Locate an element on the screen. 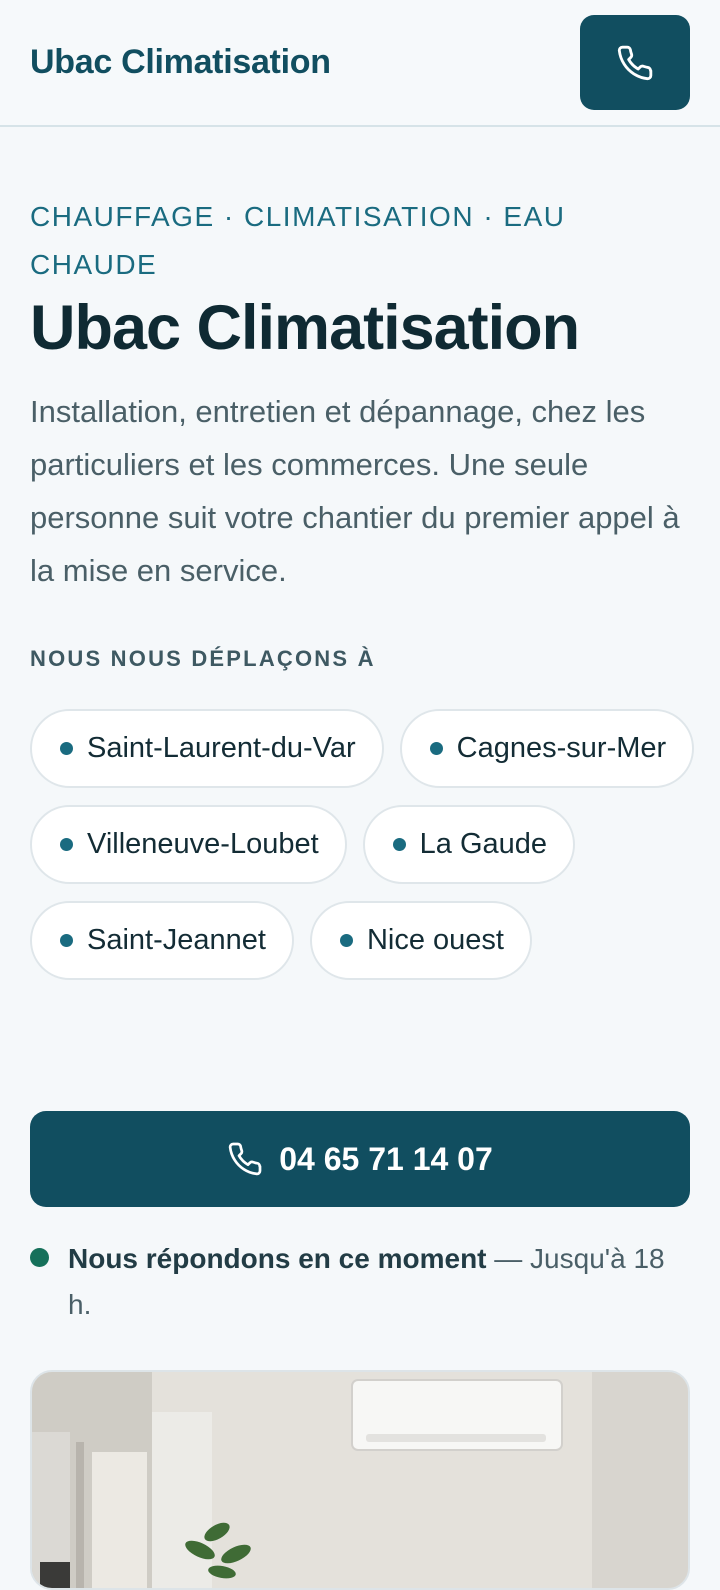 This screenshot has height=1590, width=720. availability-headline: Nous répondons en ce moment is located at coordinates (277, 1258).